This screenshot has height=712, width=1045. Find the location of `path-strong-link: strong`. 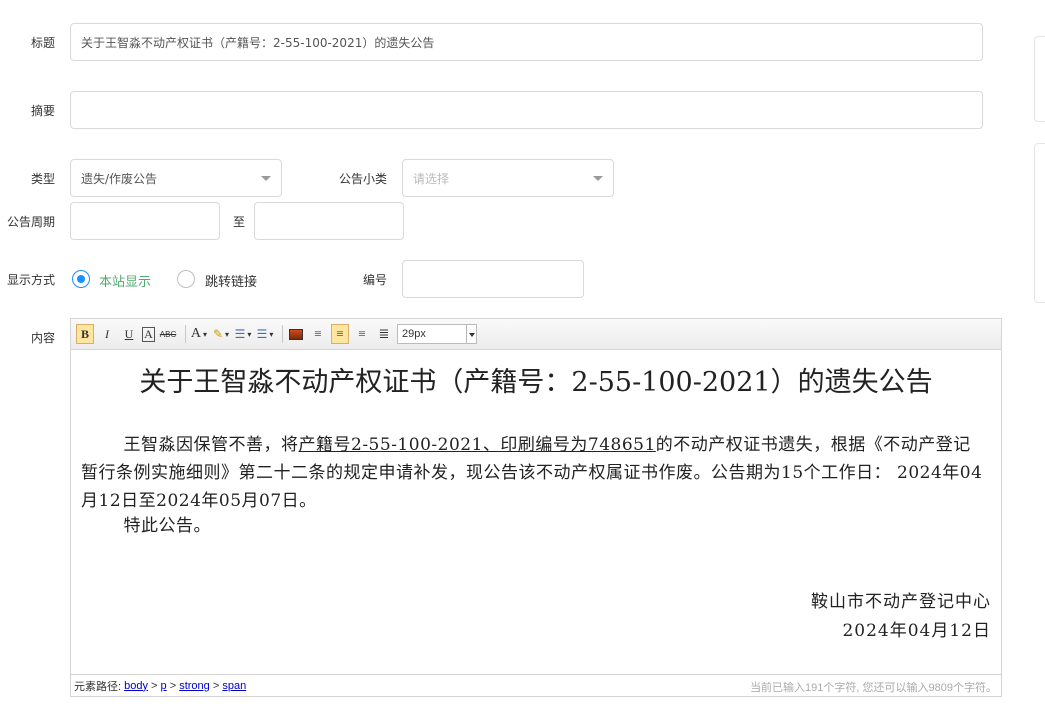

path-strong-link: strong is located at coordinates (194, 686).